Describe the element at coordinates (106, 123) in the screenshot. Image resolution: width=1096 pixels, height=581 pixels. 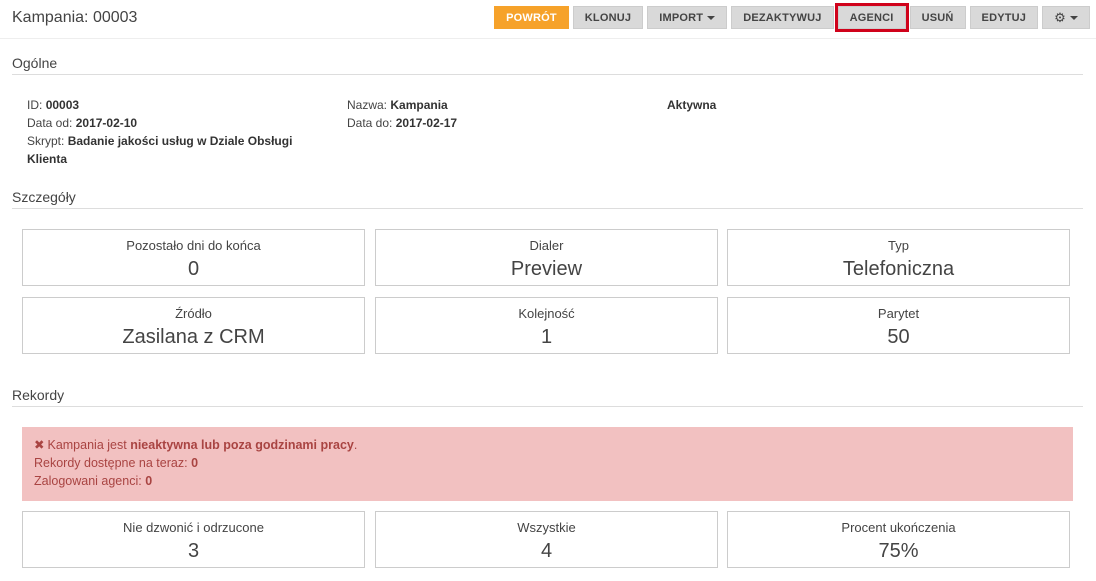
I see `date-from-value: 2017-02-10` at that location.